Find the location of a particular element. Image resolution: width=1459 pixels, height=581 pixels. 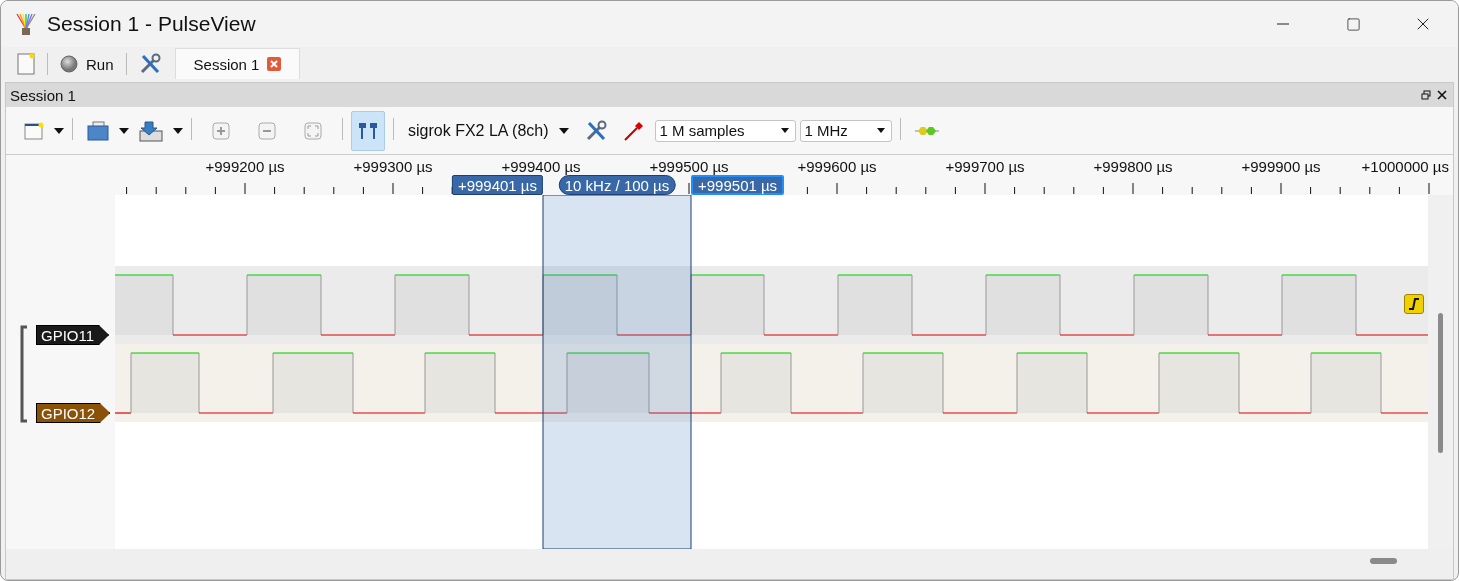

cursor-flag: +999401 µs is located at coordinates (497, 185).